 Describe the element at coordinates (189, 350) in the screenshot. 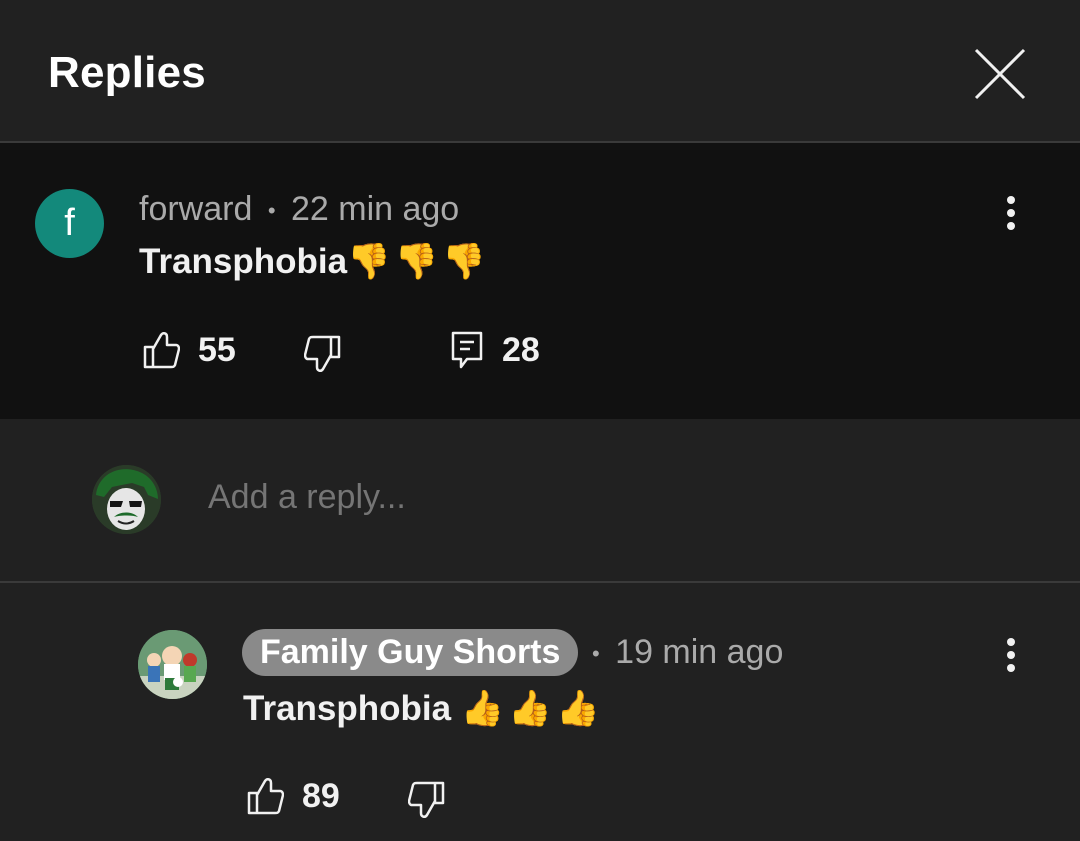

I see `like-button: 55` at that location.